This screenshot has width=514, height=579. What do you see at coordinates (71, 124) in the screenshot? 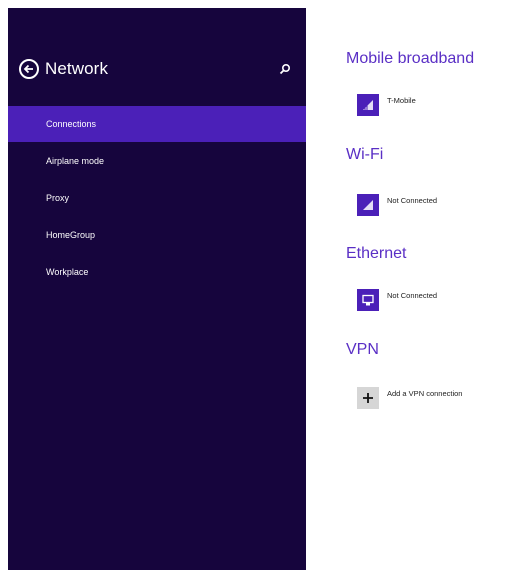
I see `sidebar-item-label: Connections` at bounding box center [71, 124].